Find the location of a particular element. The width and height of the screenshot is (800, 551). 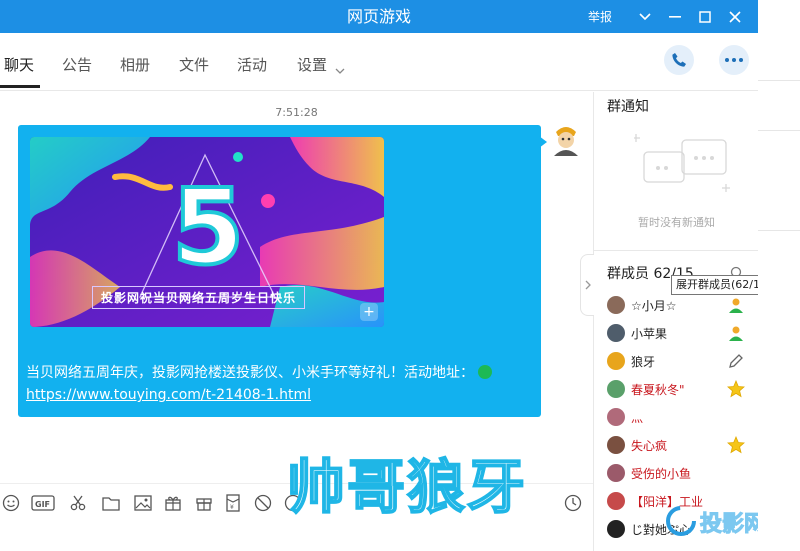

title-bar: 网页游戏 举报 is located at coordinates (379, 16).